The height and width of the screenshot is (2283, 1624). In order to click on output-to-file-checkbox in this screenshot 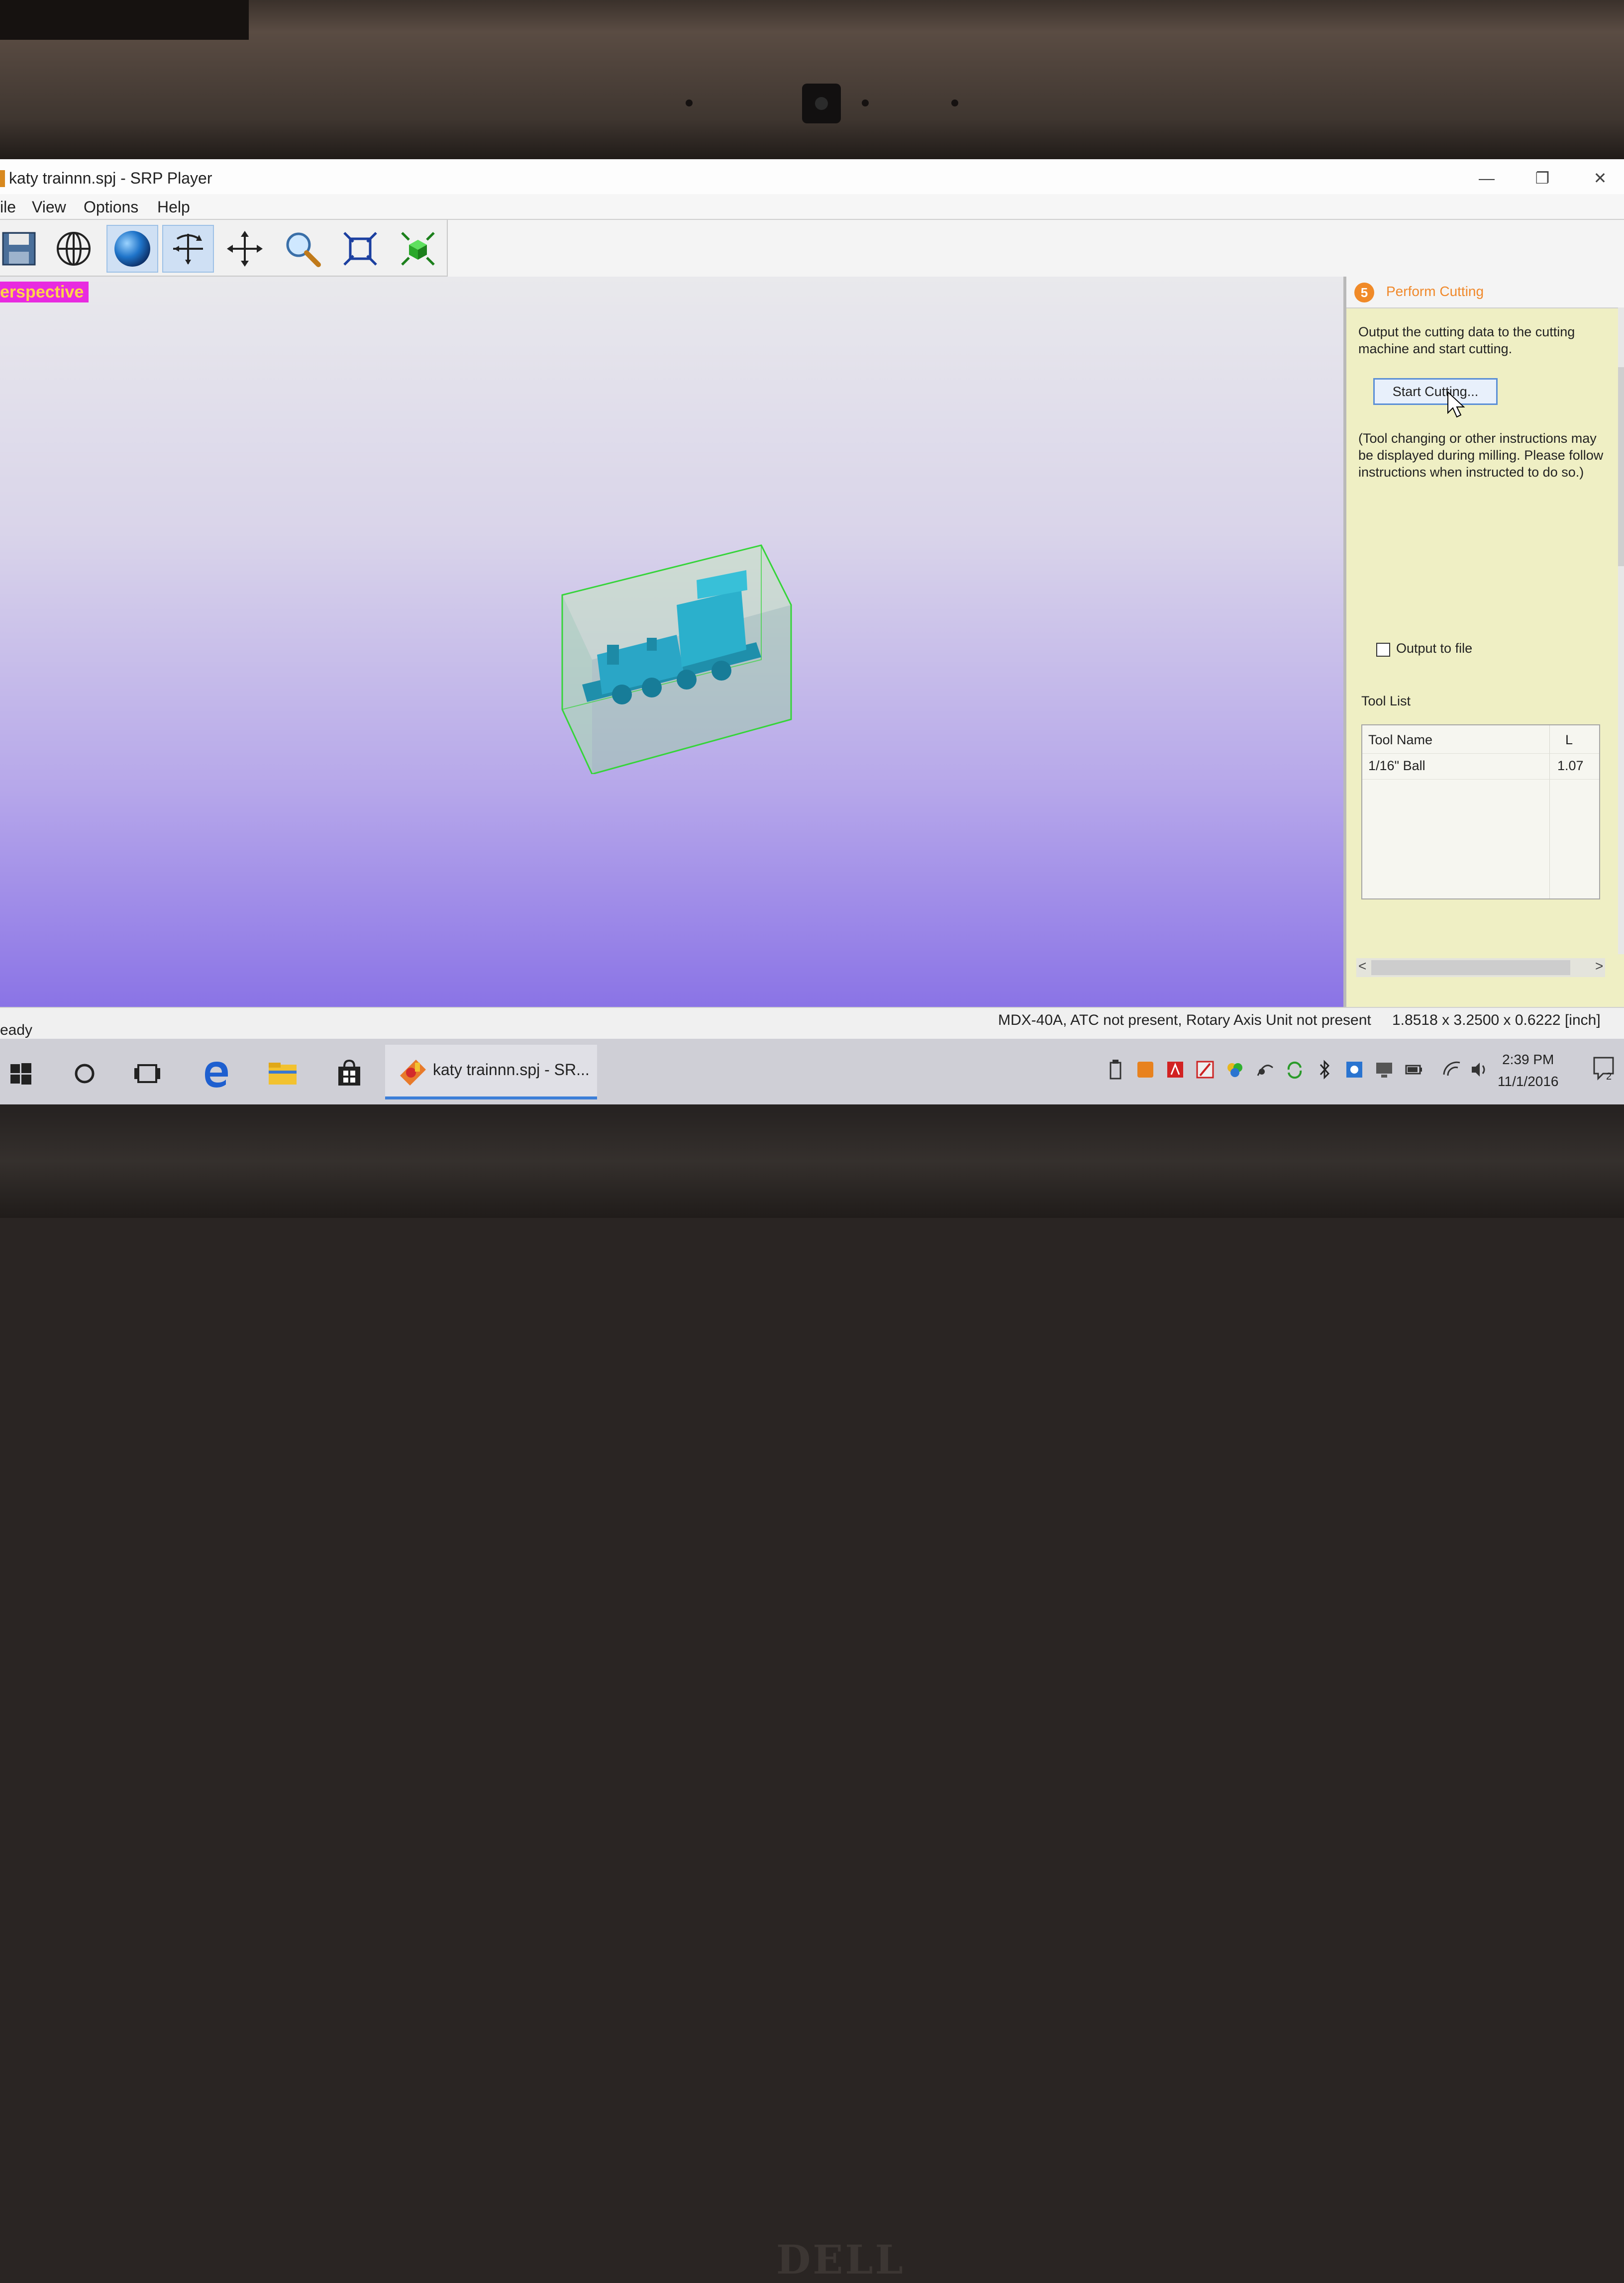, I will do `click(1383, 650)`.